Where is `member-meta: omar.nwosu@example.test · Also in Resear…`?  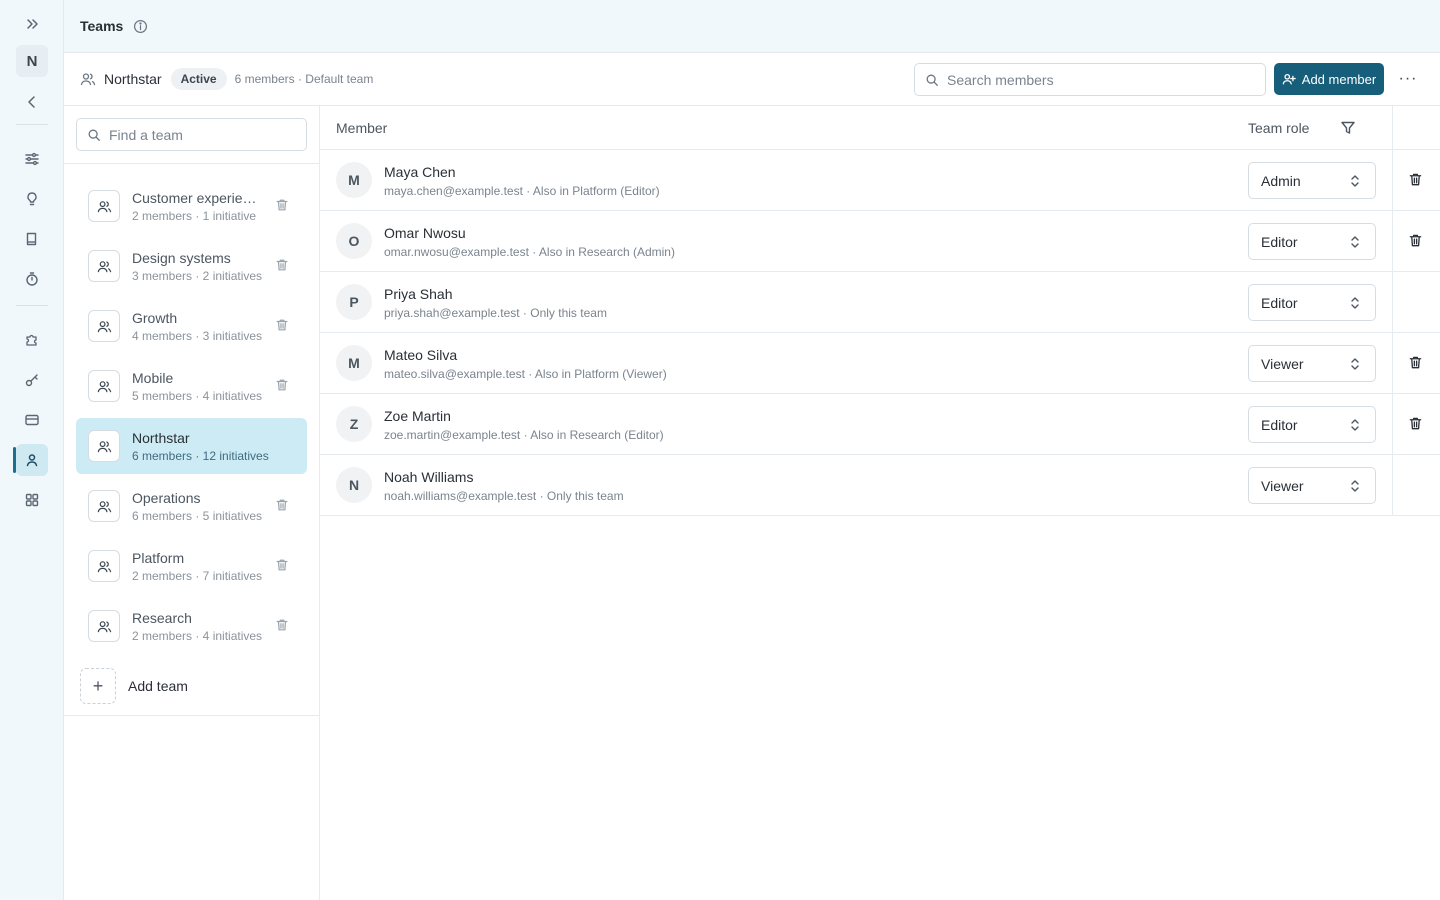 member-meta: omar.nwosu@example.test · Also in Resear… is located at coordinates (529, 252).